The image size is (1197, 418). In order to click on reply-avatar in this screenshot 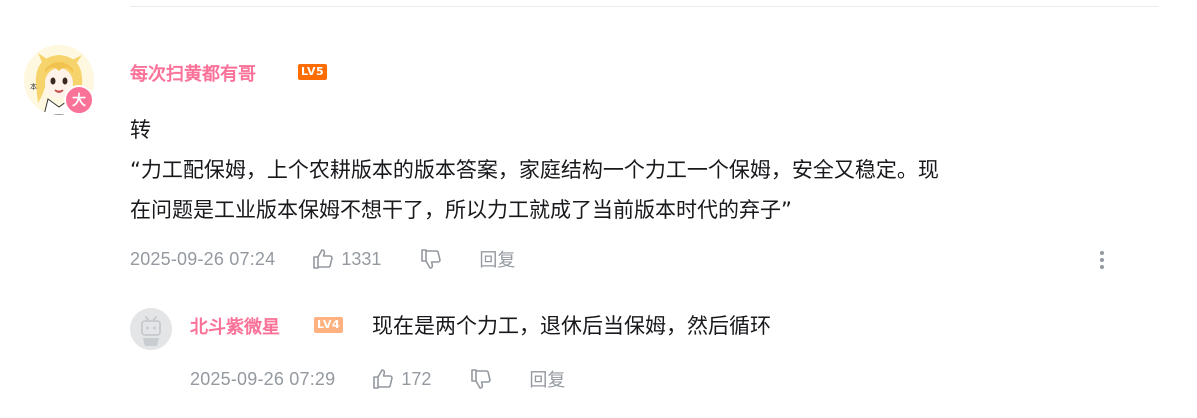, I will do `click(151, 329)`.